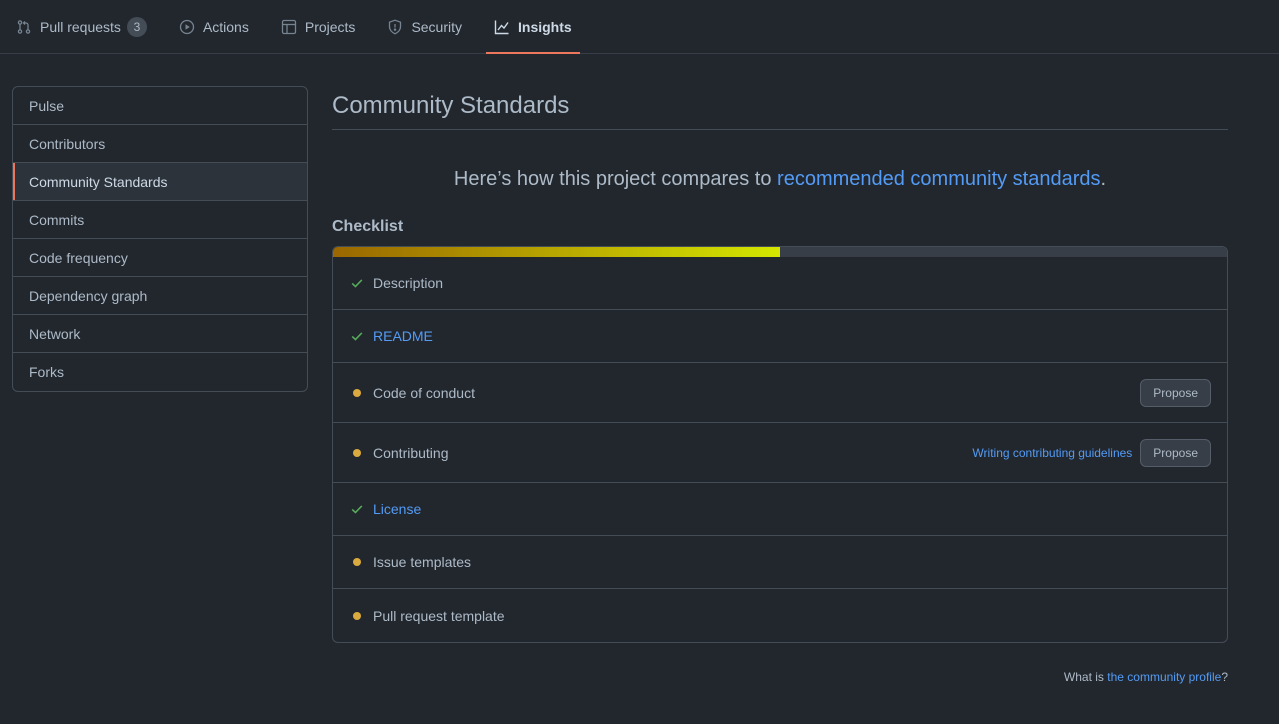 Image resolution: width=1279 pixels, height=724 pixels. What do you see at coordinates (545, 26) in the screenshot?
I see `tab-label: Insights` at bounding box center [545, 26].